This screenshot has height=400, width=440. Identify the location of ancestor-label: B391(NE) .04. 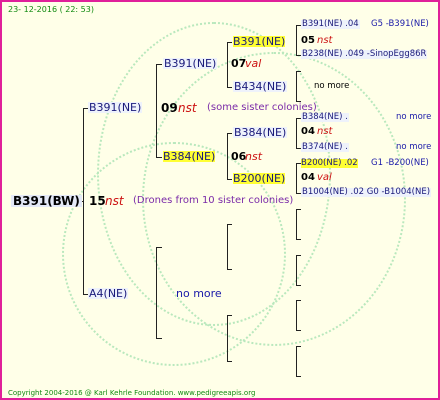
(330, 24).